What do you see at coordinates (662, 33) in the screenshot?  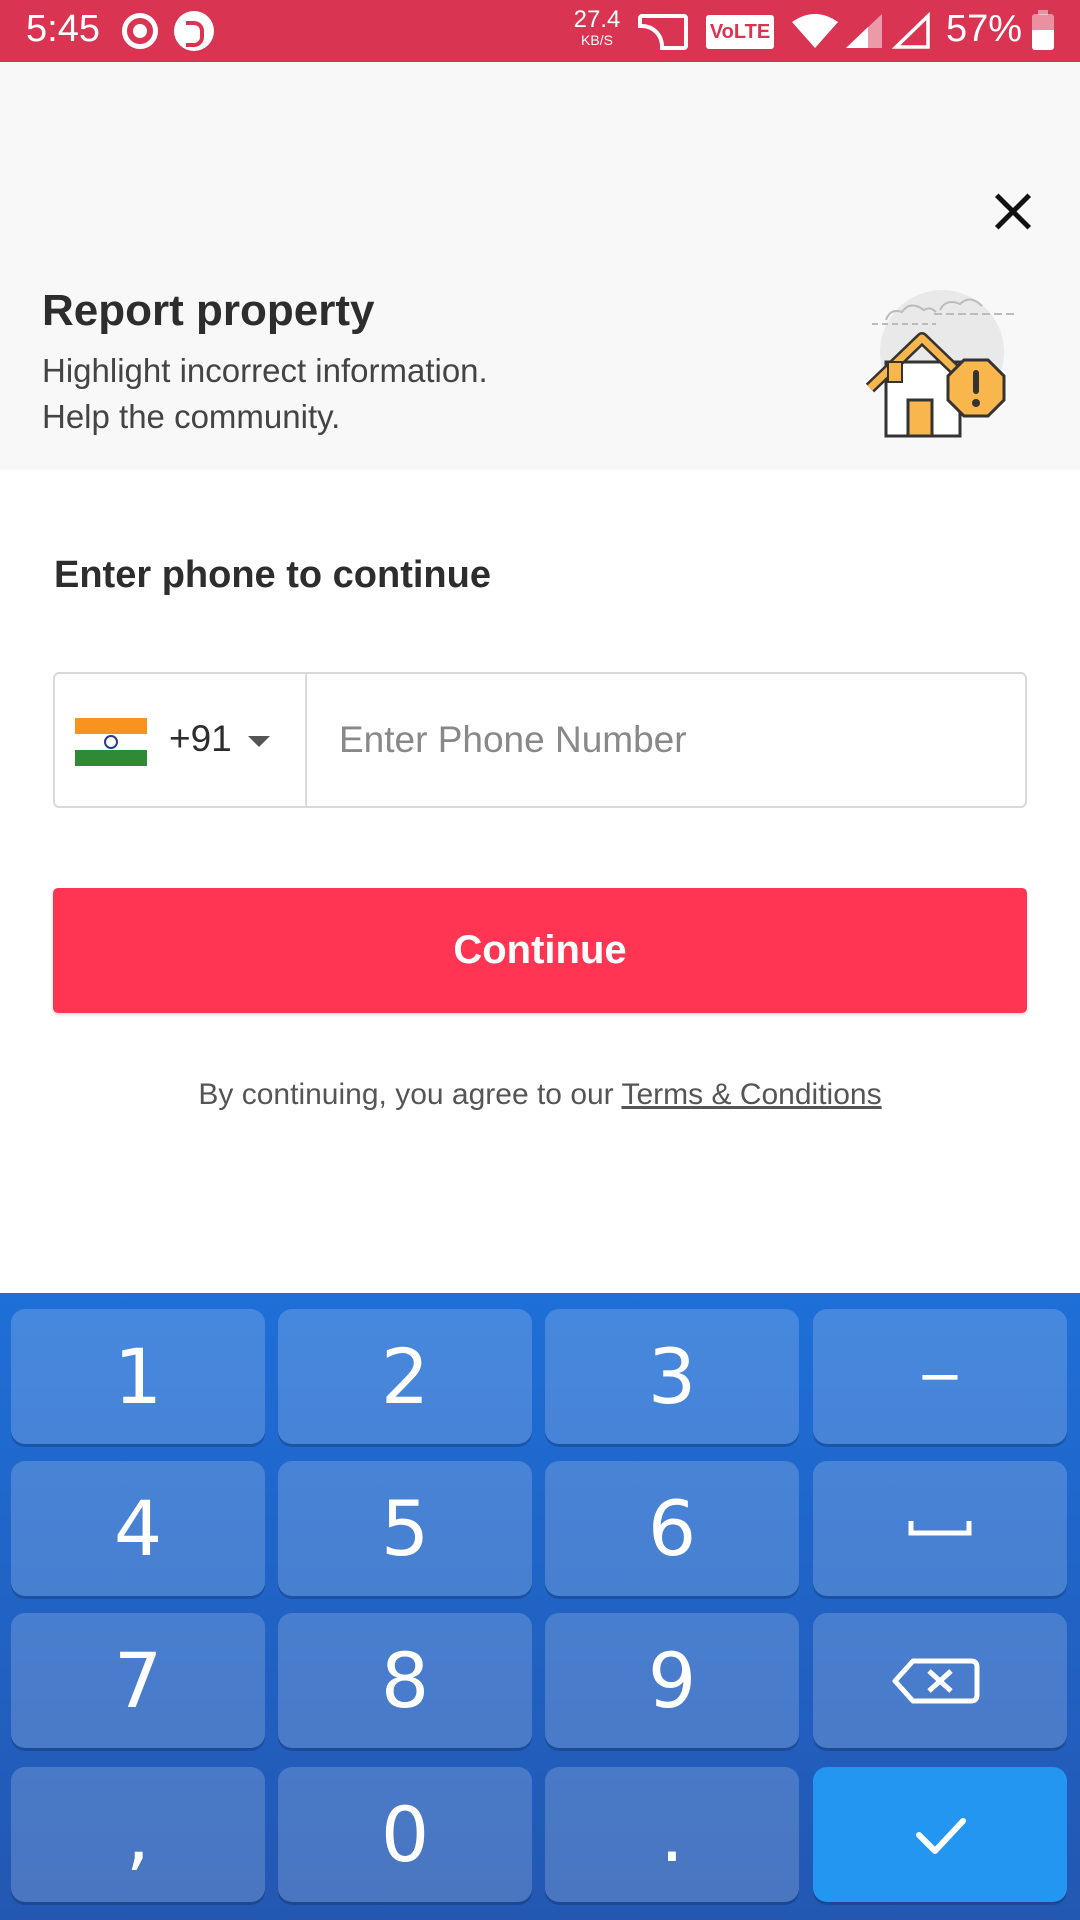 I see `cast-icon` at bounding box center [662, 33].